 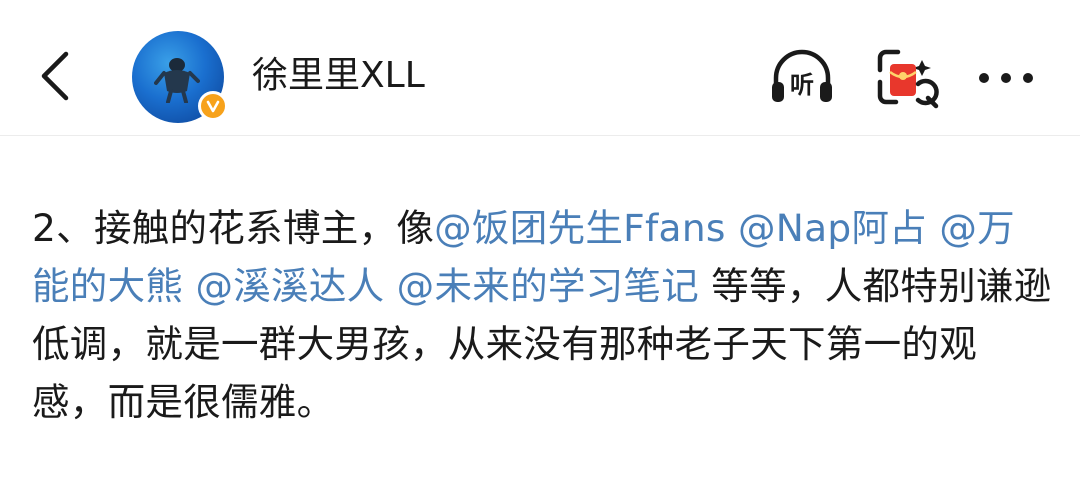 I want to click on listen-label: 听, so click(x=802, y=85).